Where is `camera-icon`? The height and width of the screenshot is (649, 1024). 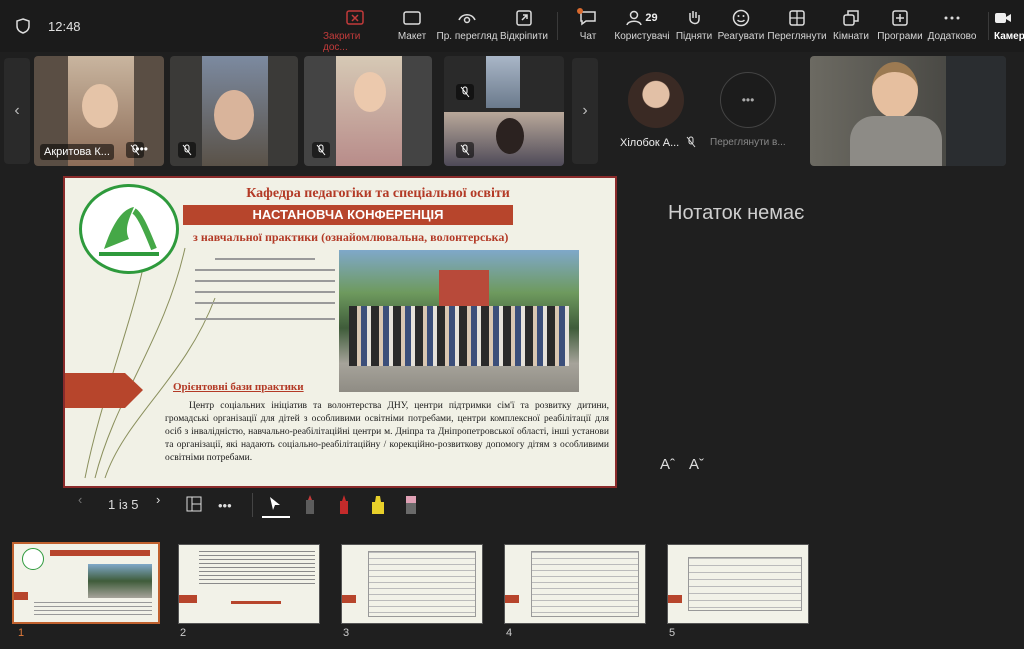 camera-icon is located at coordinates (1003, 18).